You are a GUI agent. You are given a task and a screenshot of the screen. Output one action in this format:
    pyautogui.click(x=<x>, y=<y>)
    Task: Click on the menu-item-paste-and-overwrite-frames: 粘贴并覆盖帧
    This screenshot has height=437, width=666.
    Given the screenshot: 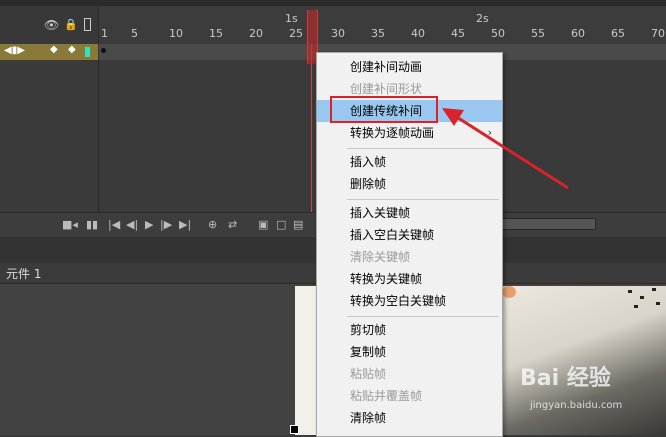 What is the action you would take?
    pyautogui.click(x=409, y=396)
    